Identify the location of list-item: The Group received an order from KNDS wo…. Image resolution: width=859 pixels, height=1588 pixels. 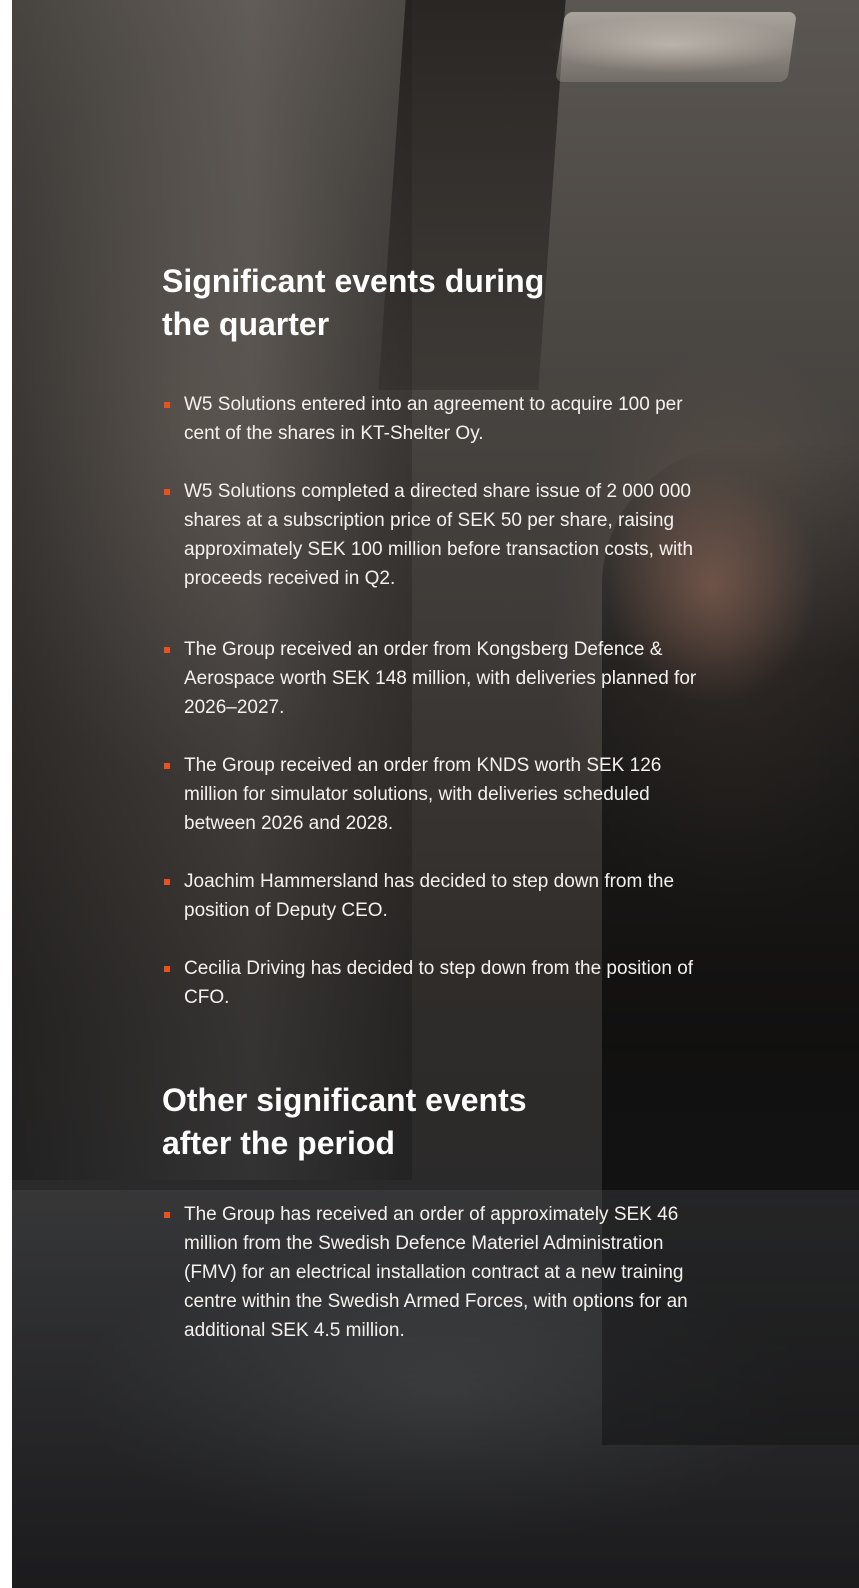
(432, 794).